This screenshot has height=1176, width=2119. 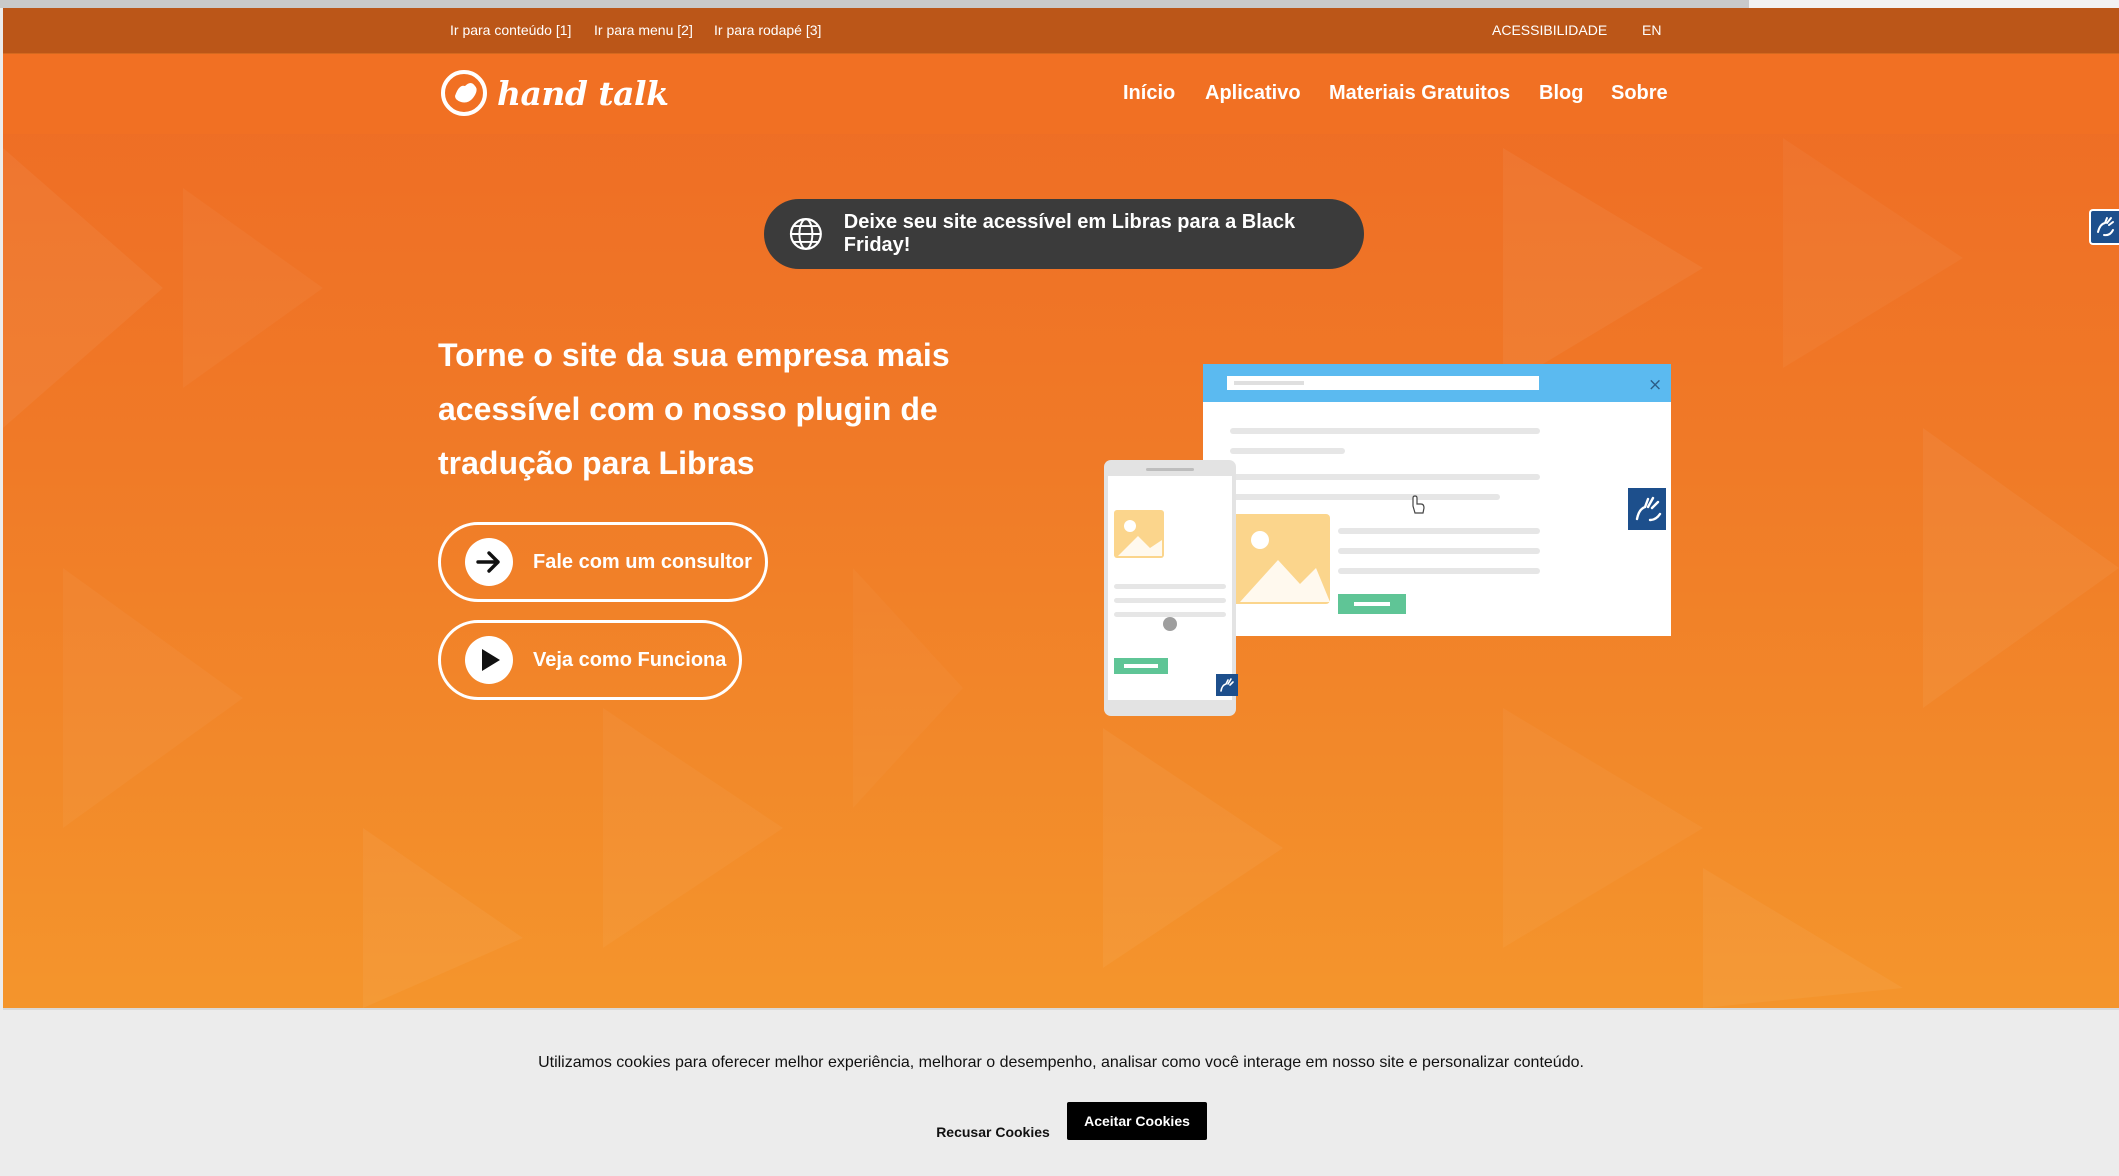 What do you see at coordinates (993, 1132) in the screenshot?
I see `refuse-cookies-button: Recusar Cookies` at bounding box center [993, 1132].